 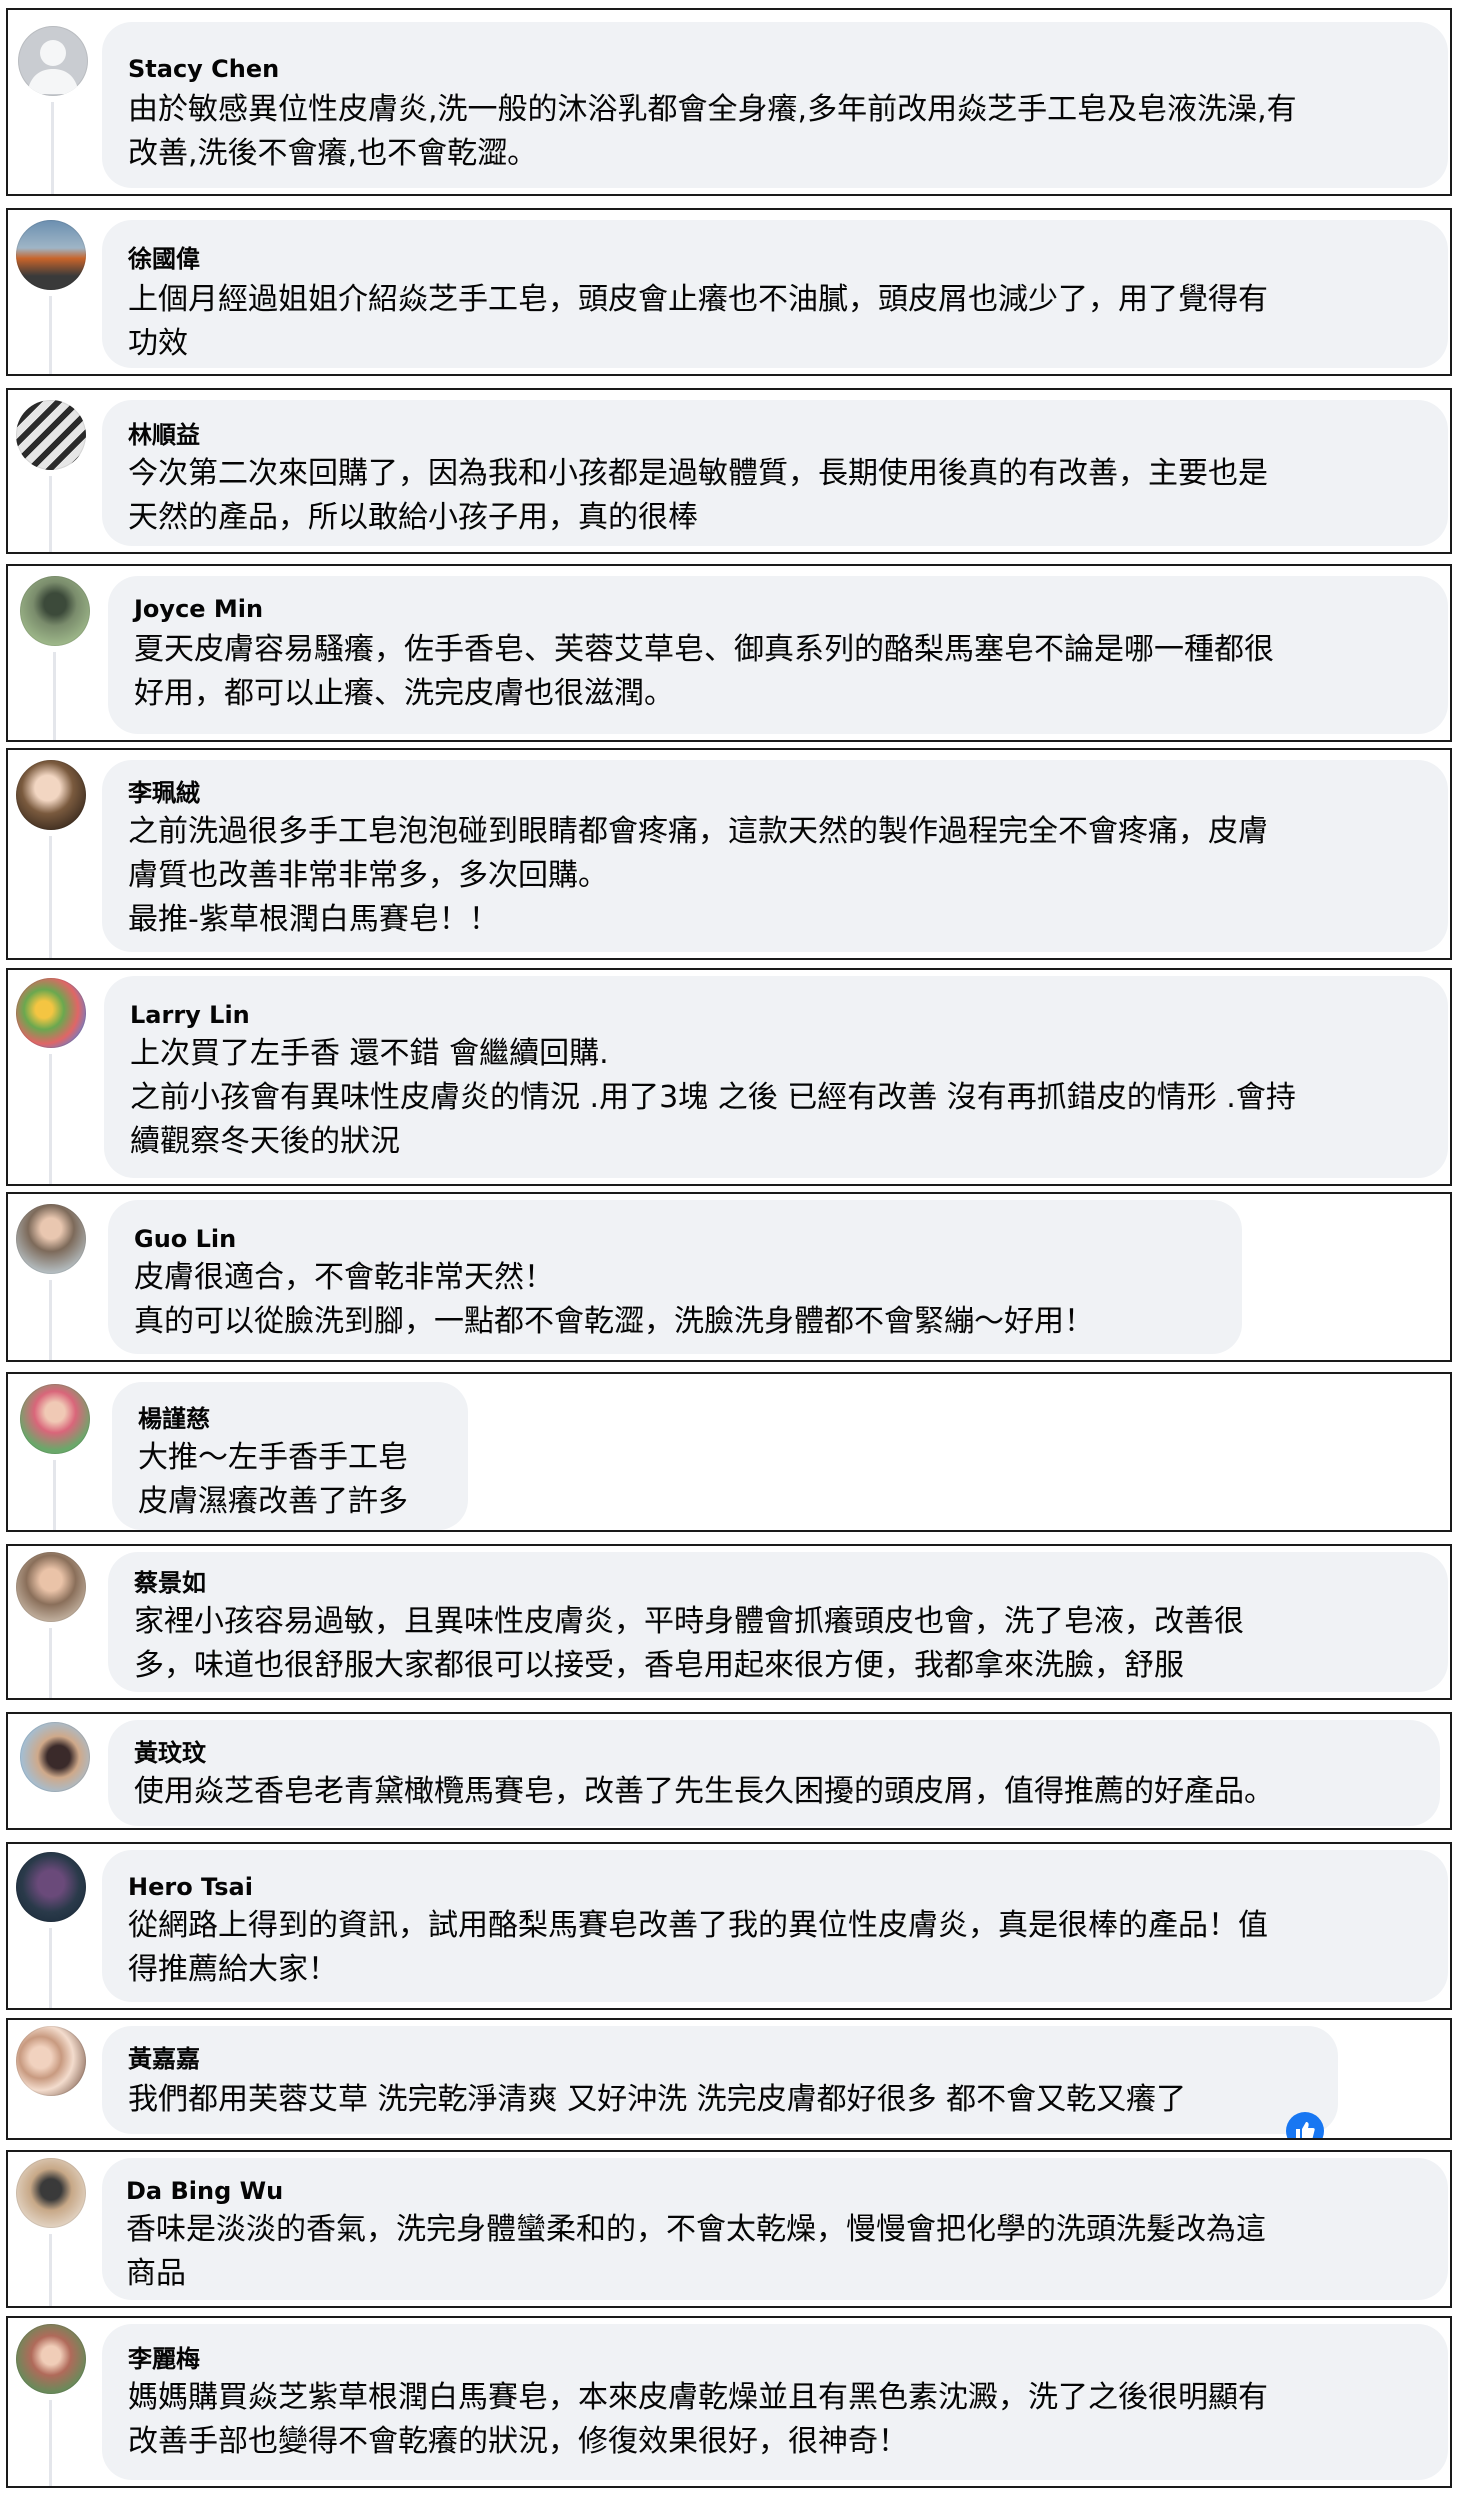 What do you see at coordinates (190, 1887) in the screenshot?
I see `commenter-name: Hero Tsai` at bounding box center [190, 1887].